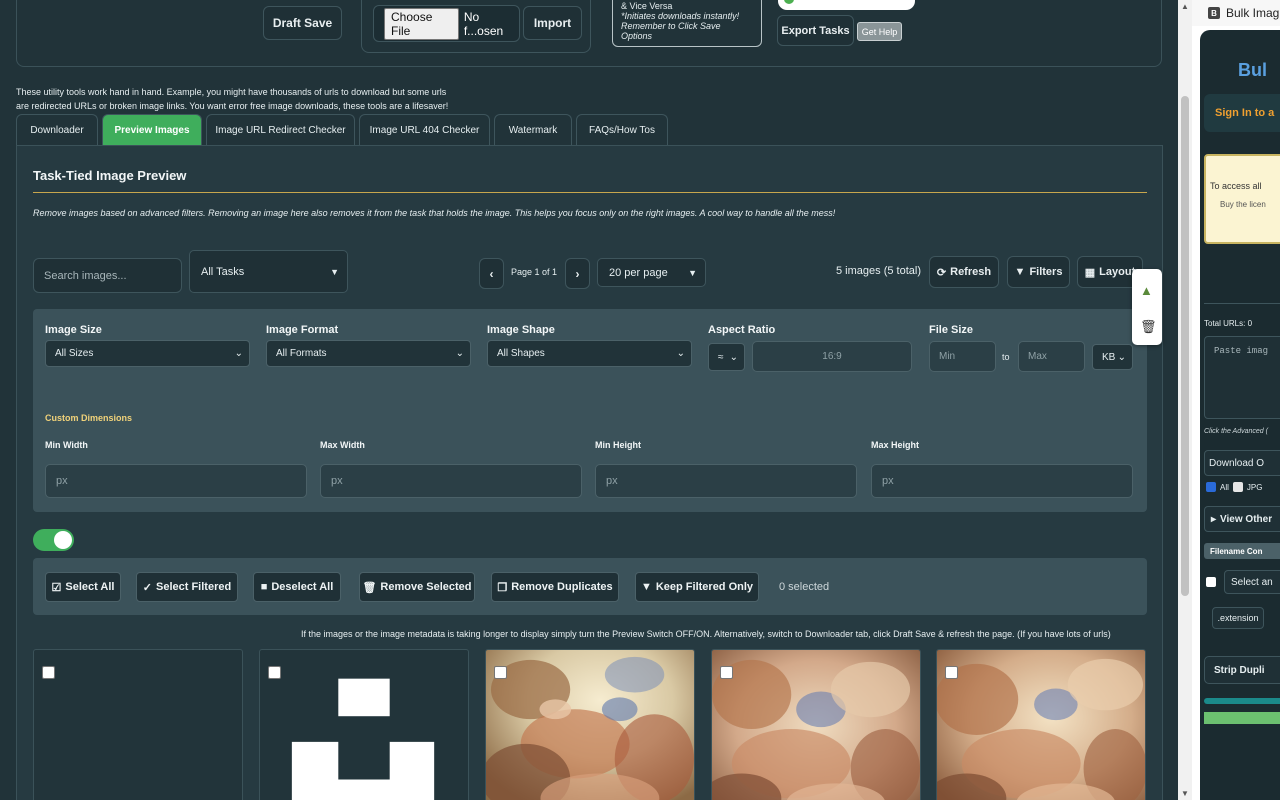 The image size is (1280, 800). I want to click on tab-preview-images: Preview Images, so click(152, 129).